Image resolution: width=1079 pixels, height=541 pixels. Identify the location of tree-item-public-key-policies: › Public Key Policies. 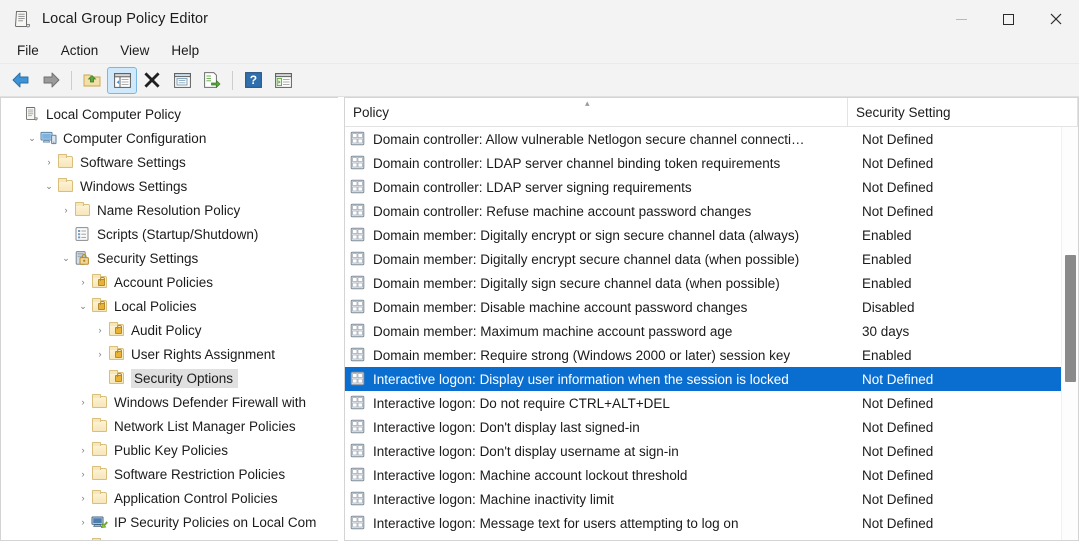
(169, 450).